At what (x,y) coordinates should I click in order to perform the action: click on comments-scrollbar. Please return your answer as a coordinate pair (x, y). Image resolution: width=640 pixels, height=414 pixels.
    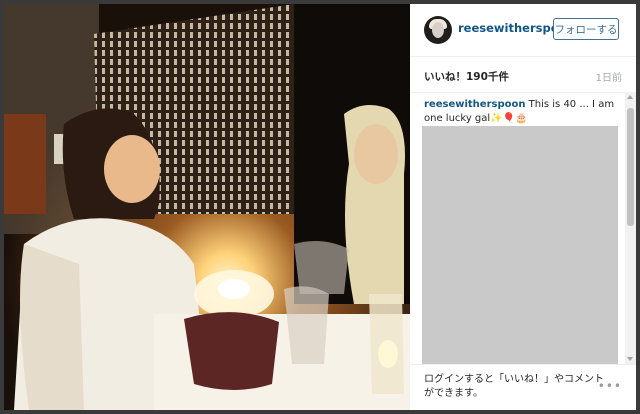
    Looking at the image, I should click on (630, 228).